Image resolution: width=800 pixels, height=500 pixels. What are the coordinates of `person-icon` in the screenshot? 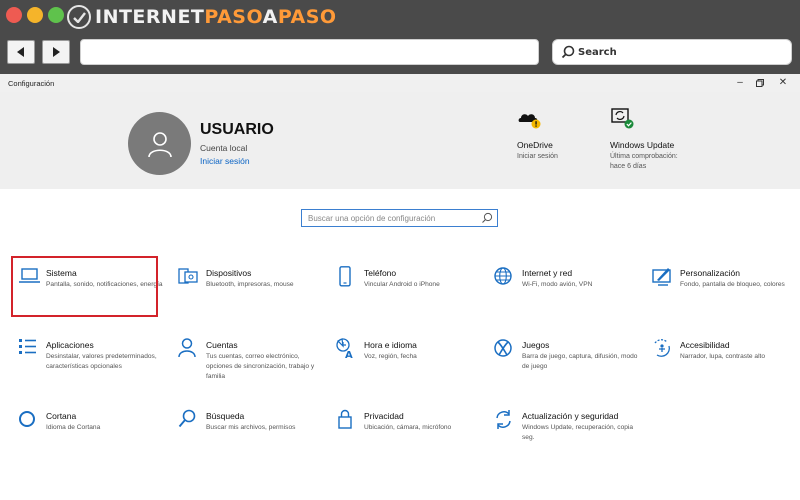 It's located at (187, 348).